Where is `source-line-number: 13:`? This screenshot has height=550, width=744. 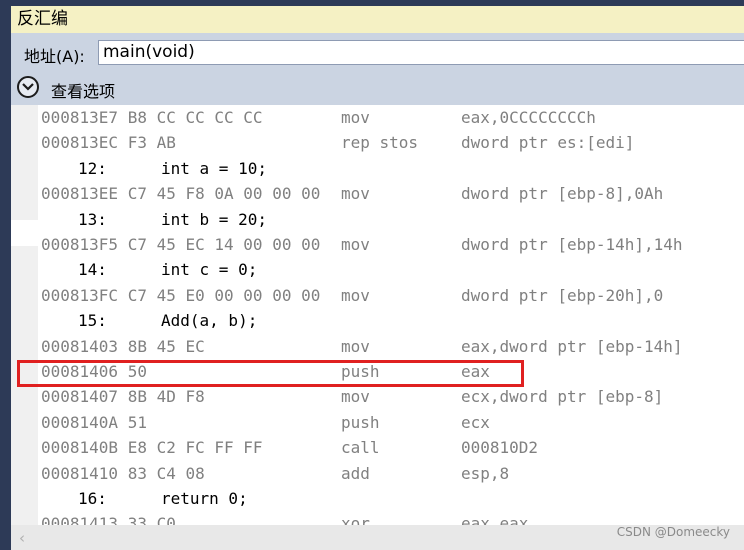
source-line-number: 13: is located at coordinates (92, 219).